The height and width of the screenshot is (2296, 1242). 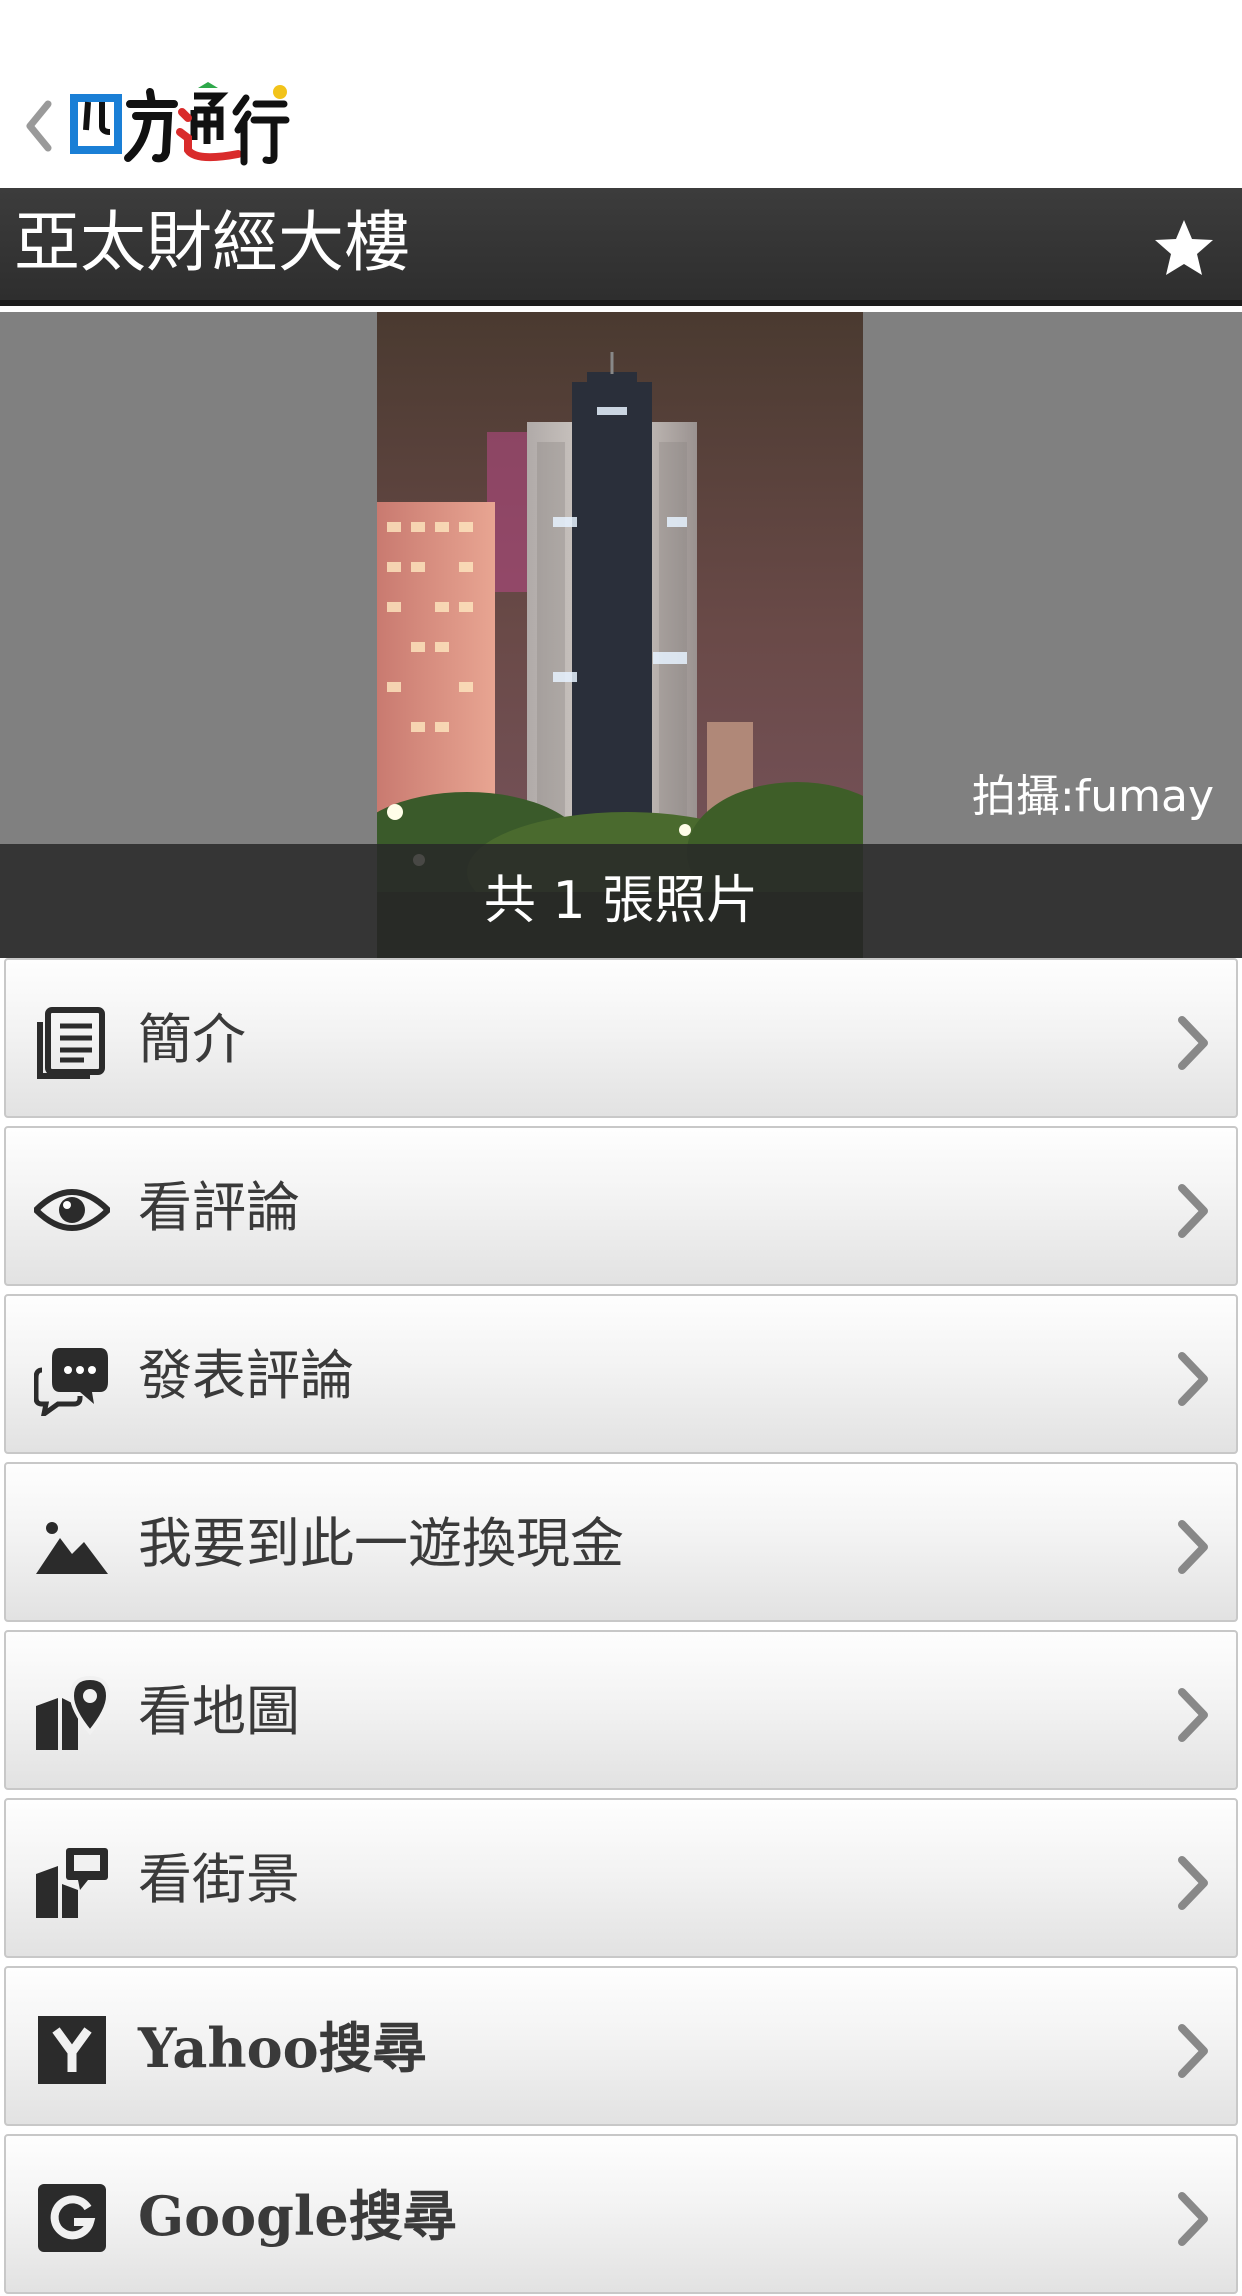 I want to click on map-pin-icon, so click(x=73, y=1713).